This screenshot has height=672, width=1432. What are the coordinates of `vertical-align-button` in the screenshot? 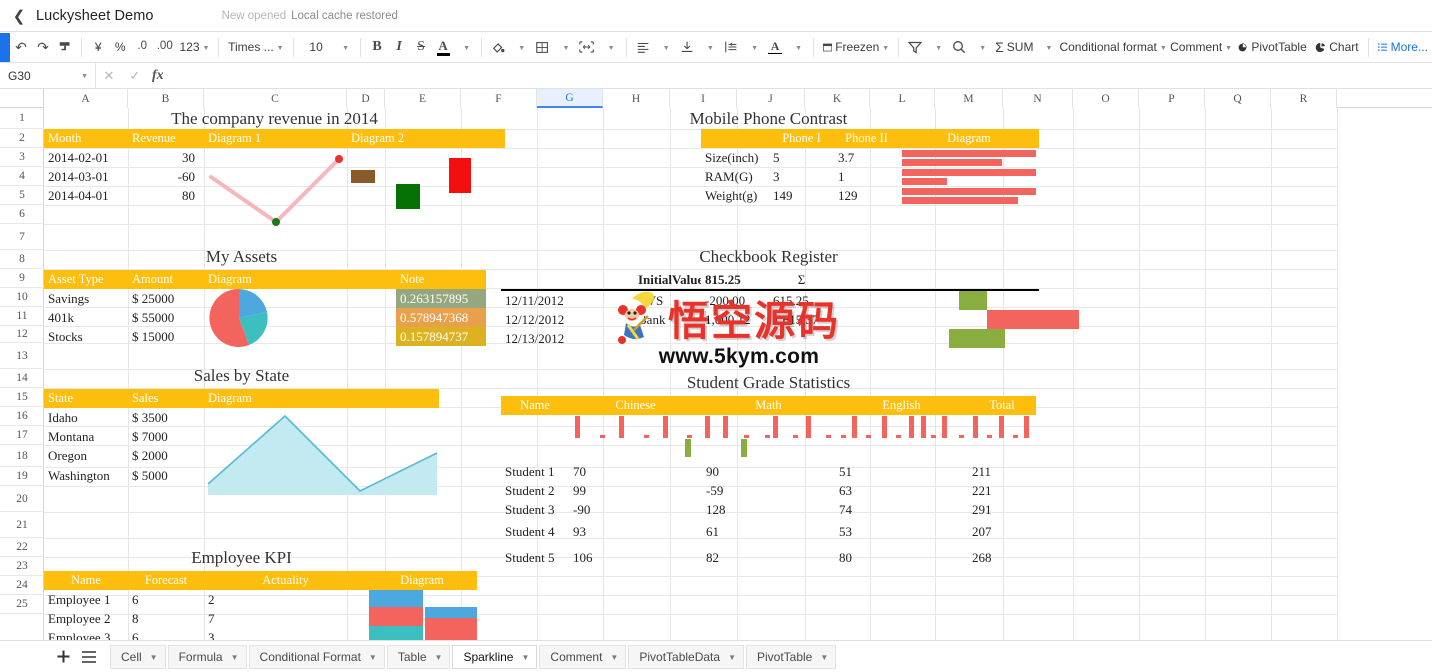 It's located at (687, 47).